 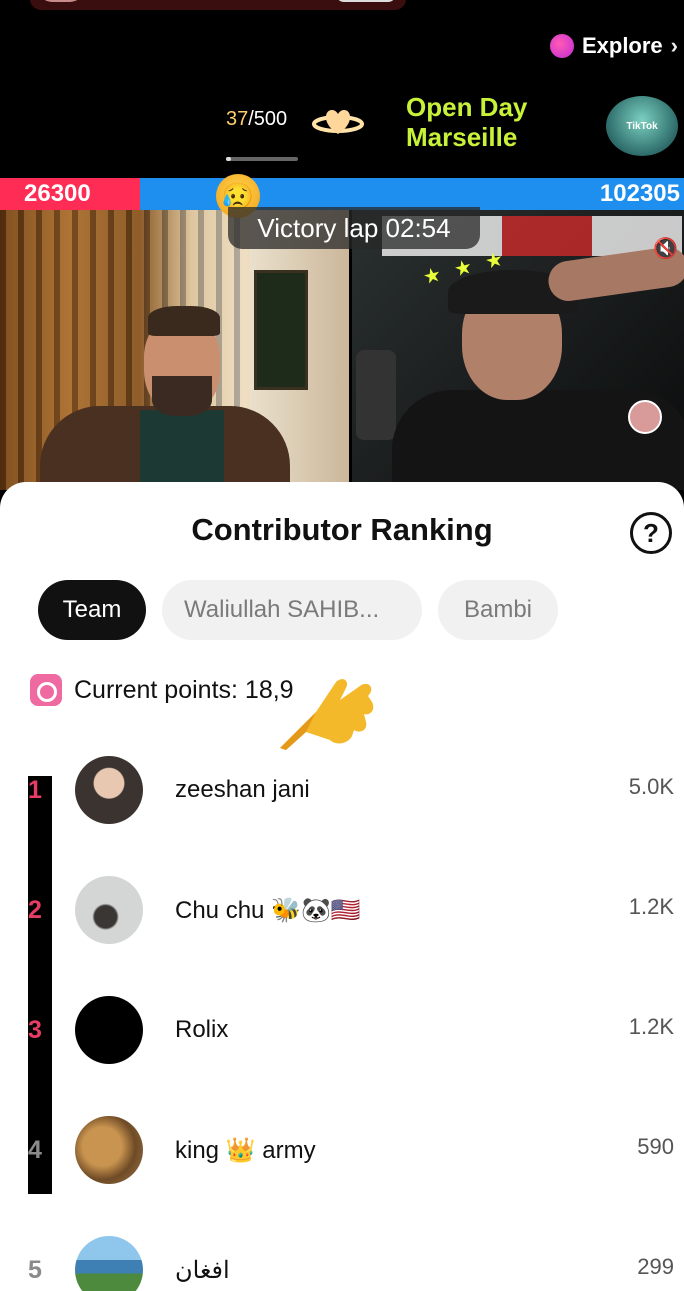 What do you see at coordinates (268, 910) in the screenshot?
I see `user-name: Chu chu 🐝🐼🇺🇸` at bounding box center [268, 910].